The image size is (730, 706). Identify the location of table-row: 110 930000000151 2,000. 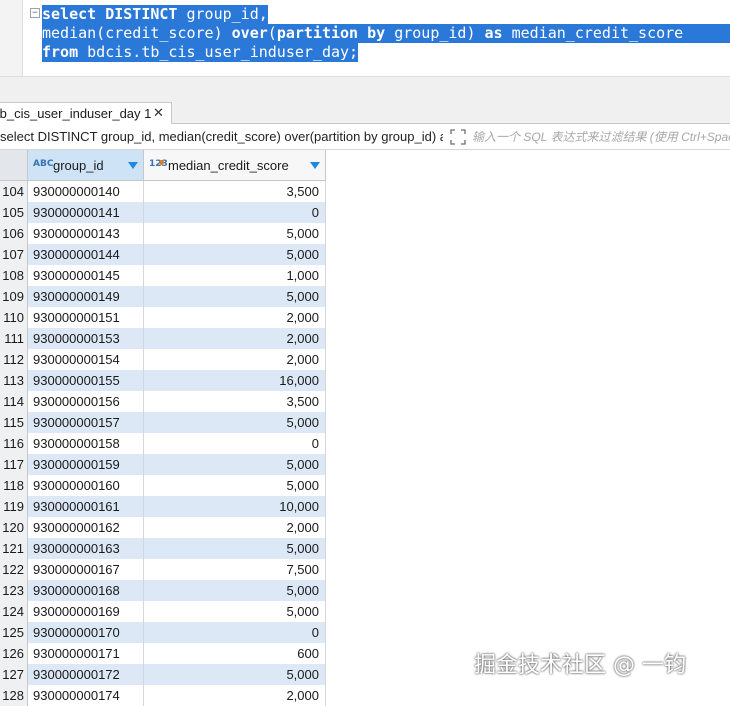
(365, 317).